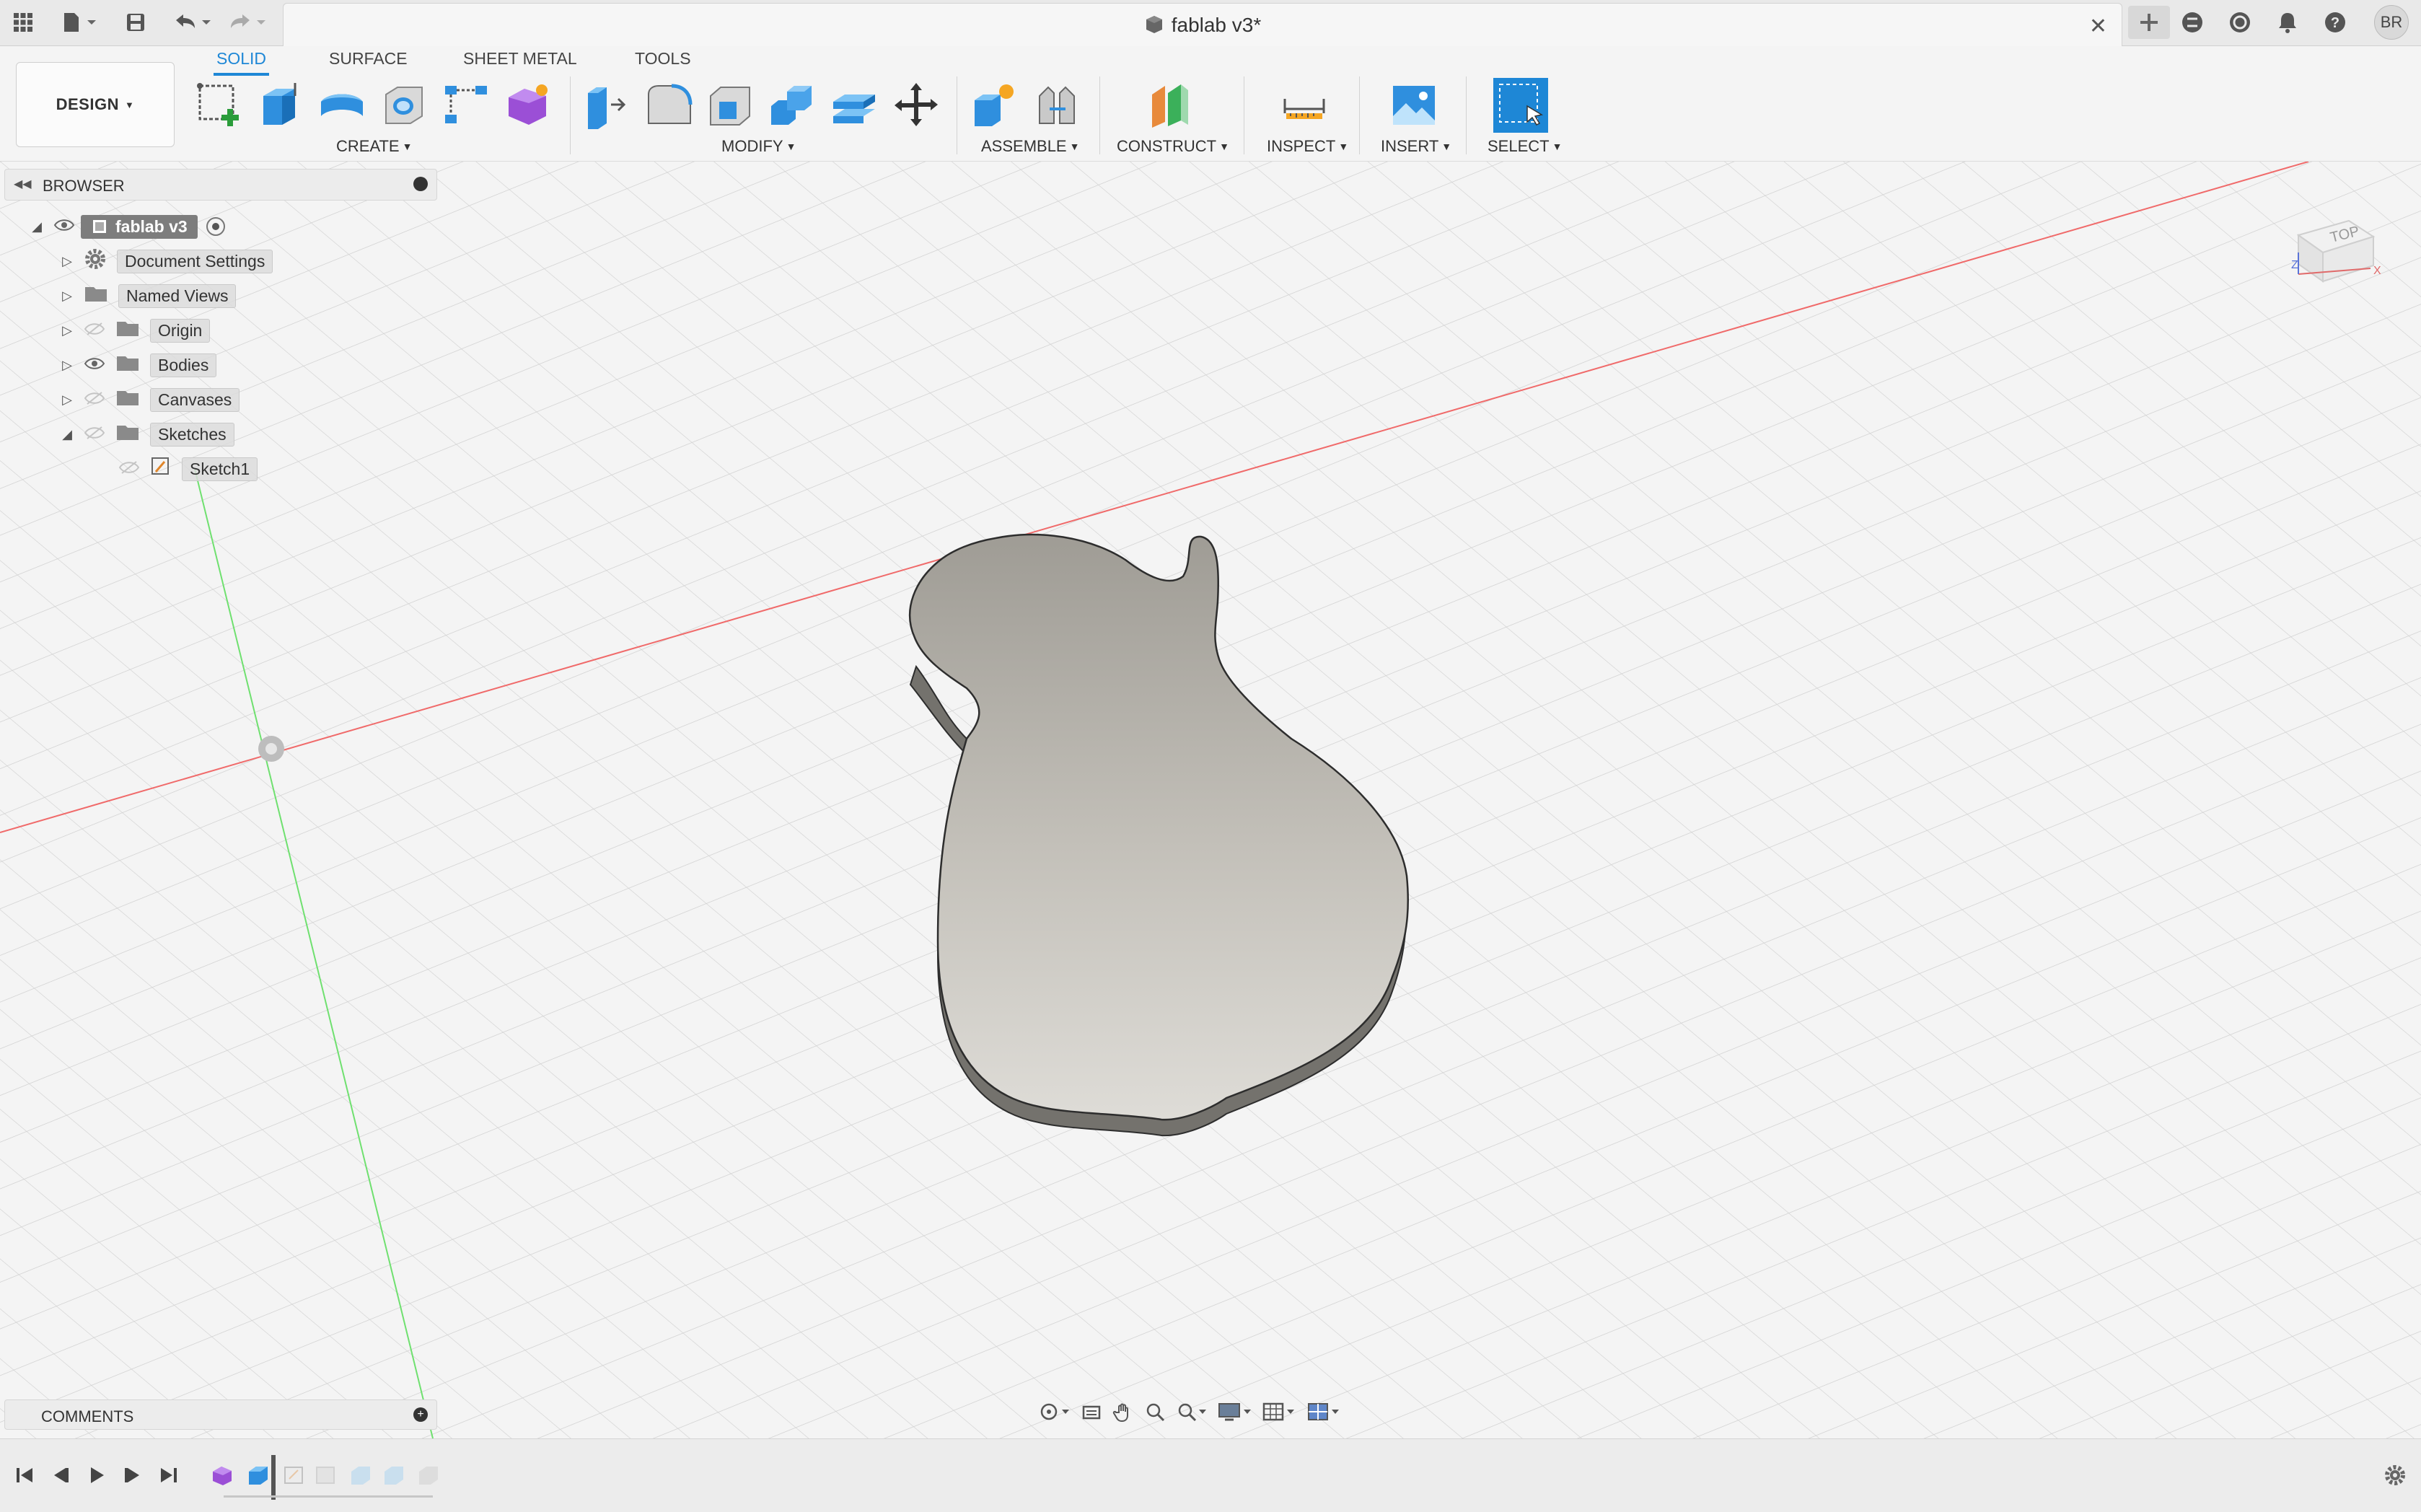  I want to click on document-tab: fablab v3* ✕, so click(1202, 24).